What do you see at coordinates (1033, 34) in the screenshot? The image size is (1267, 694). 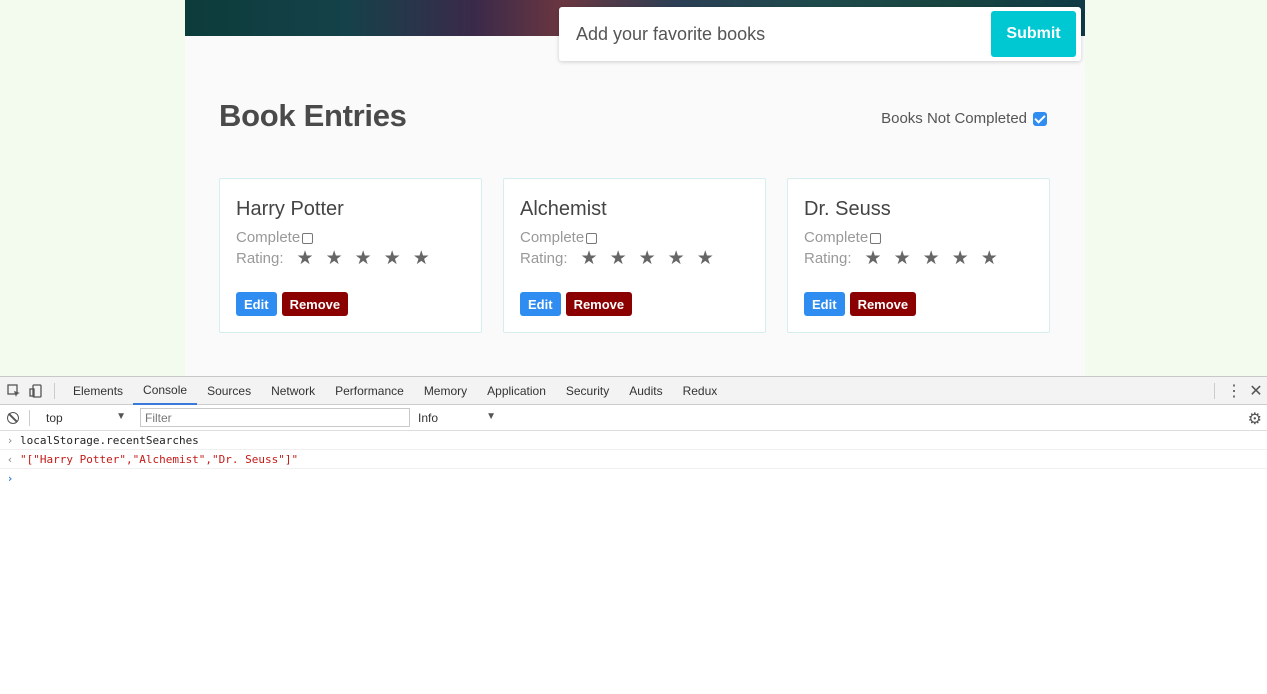 I see `submit-button: Submit` at bounding box center [1033, 34].